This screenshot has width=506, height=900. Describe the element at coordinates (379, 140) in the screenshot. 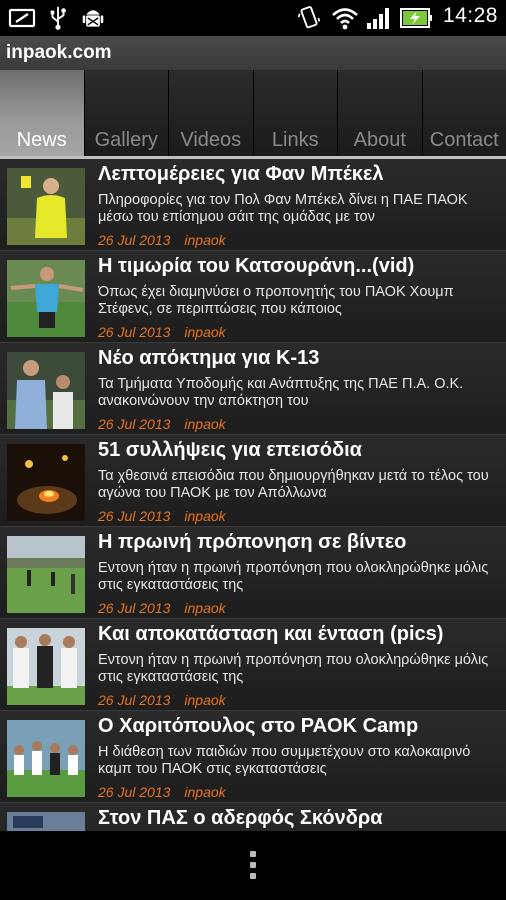

I see `tab-label: About` at that location.